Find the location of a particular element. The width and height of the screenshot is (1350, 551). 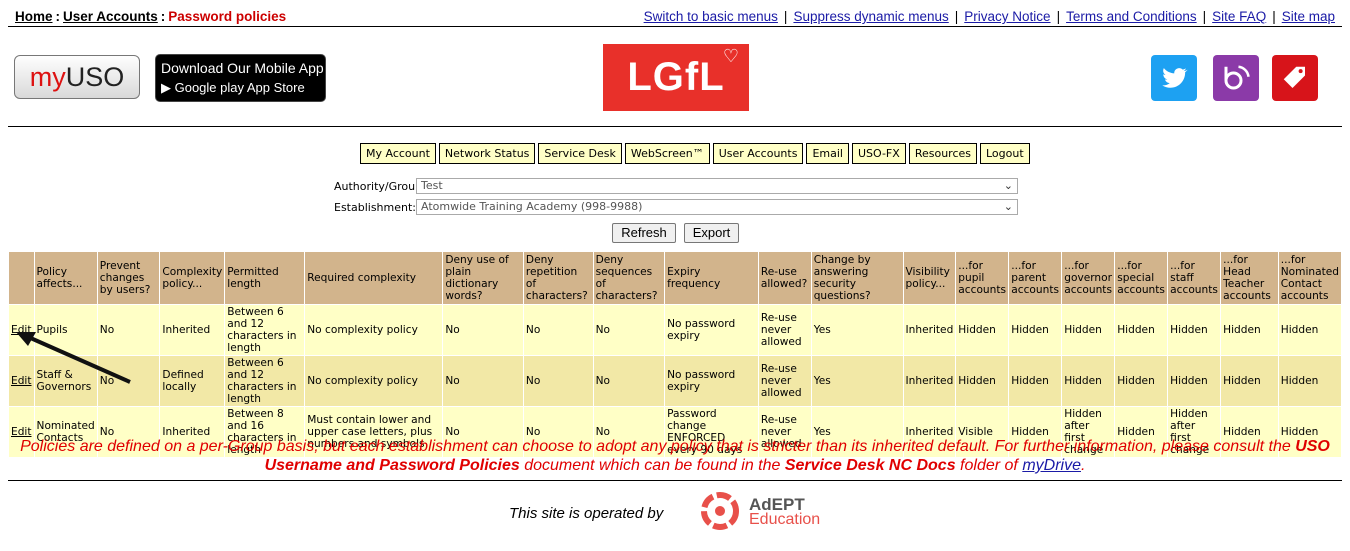

suppress-dynamic-menus-link: Suppress dynamic menus is located at coordinates (870, 16).